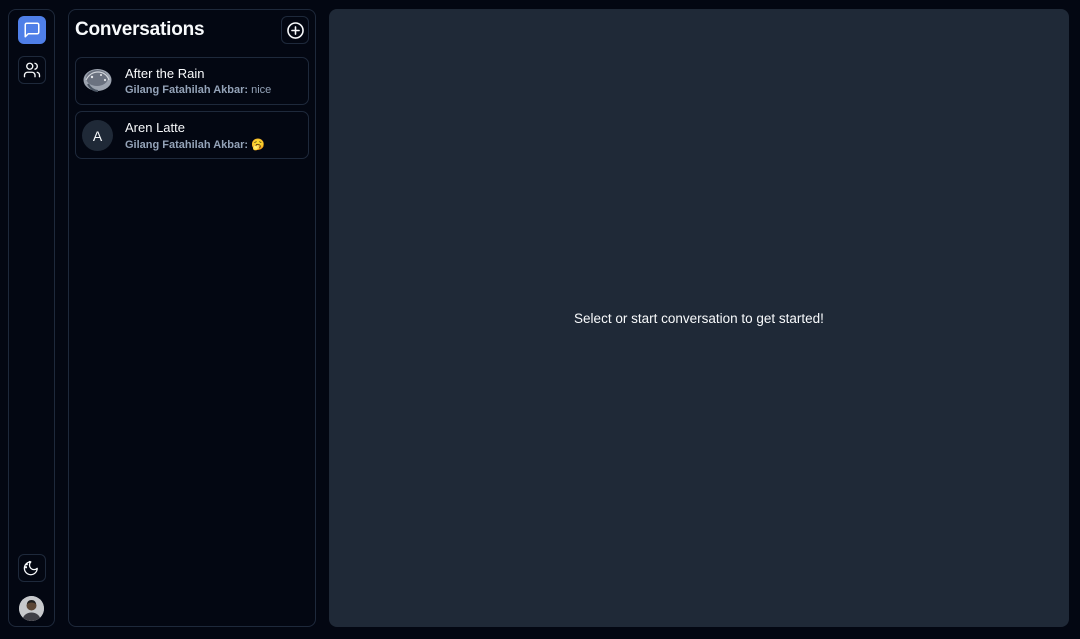 This screenshot has height=639, width=1080. I want to click on theme-toggle-button, so click(32, 568).